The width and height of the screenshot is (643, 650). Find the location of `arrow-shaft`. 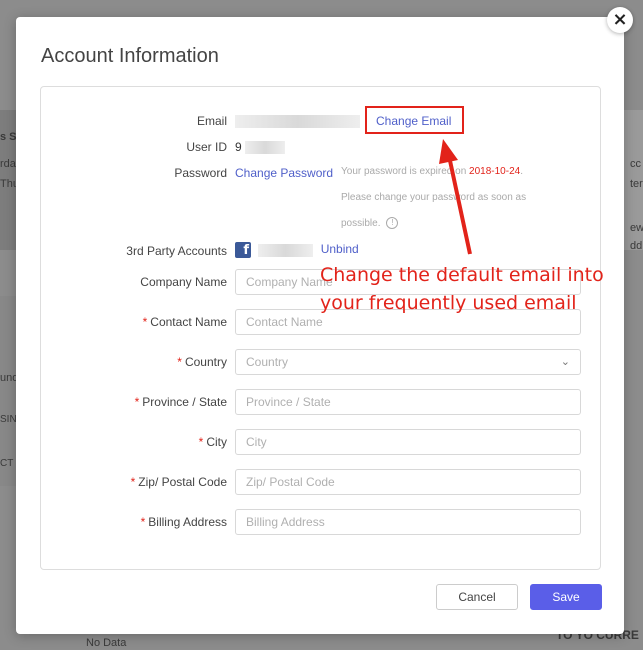

arrow-shaft is located at coordinates (459, 205).